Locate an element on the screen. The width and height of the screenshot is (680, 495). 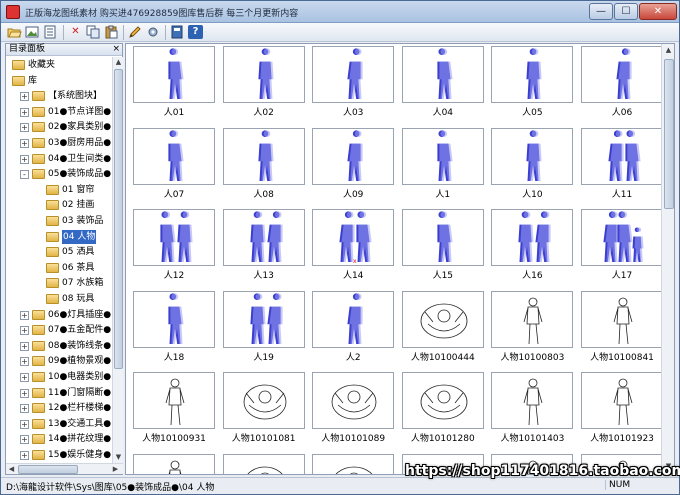
book-icon is located at coordinates (177, 32).